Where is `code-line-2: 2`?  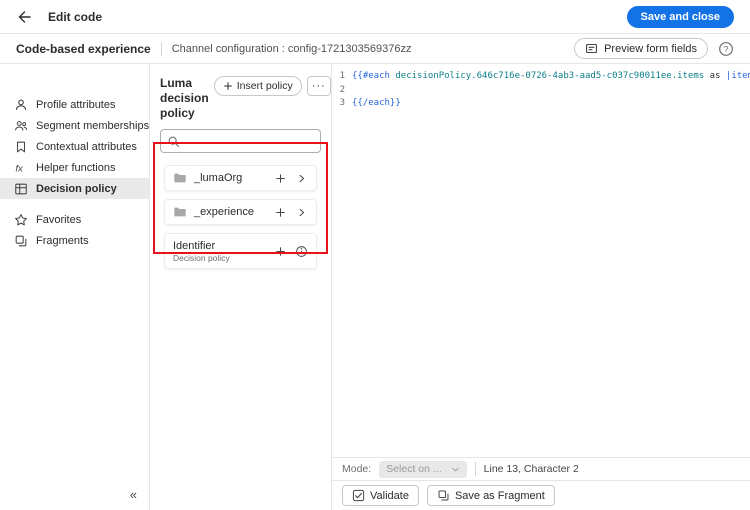
code-line-2: 2 is located at coordinates (541, 91).